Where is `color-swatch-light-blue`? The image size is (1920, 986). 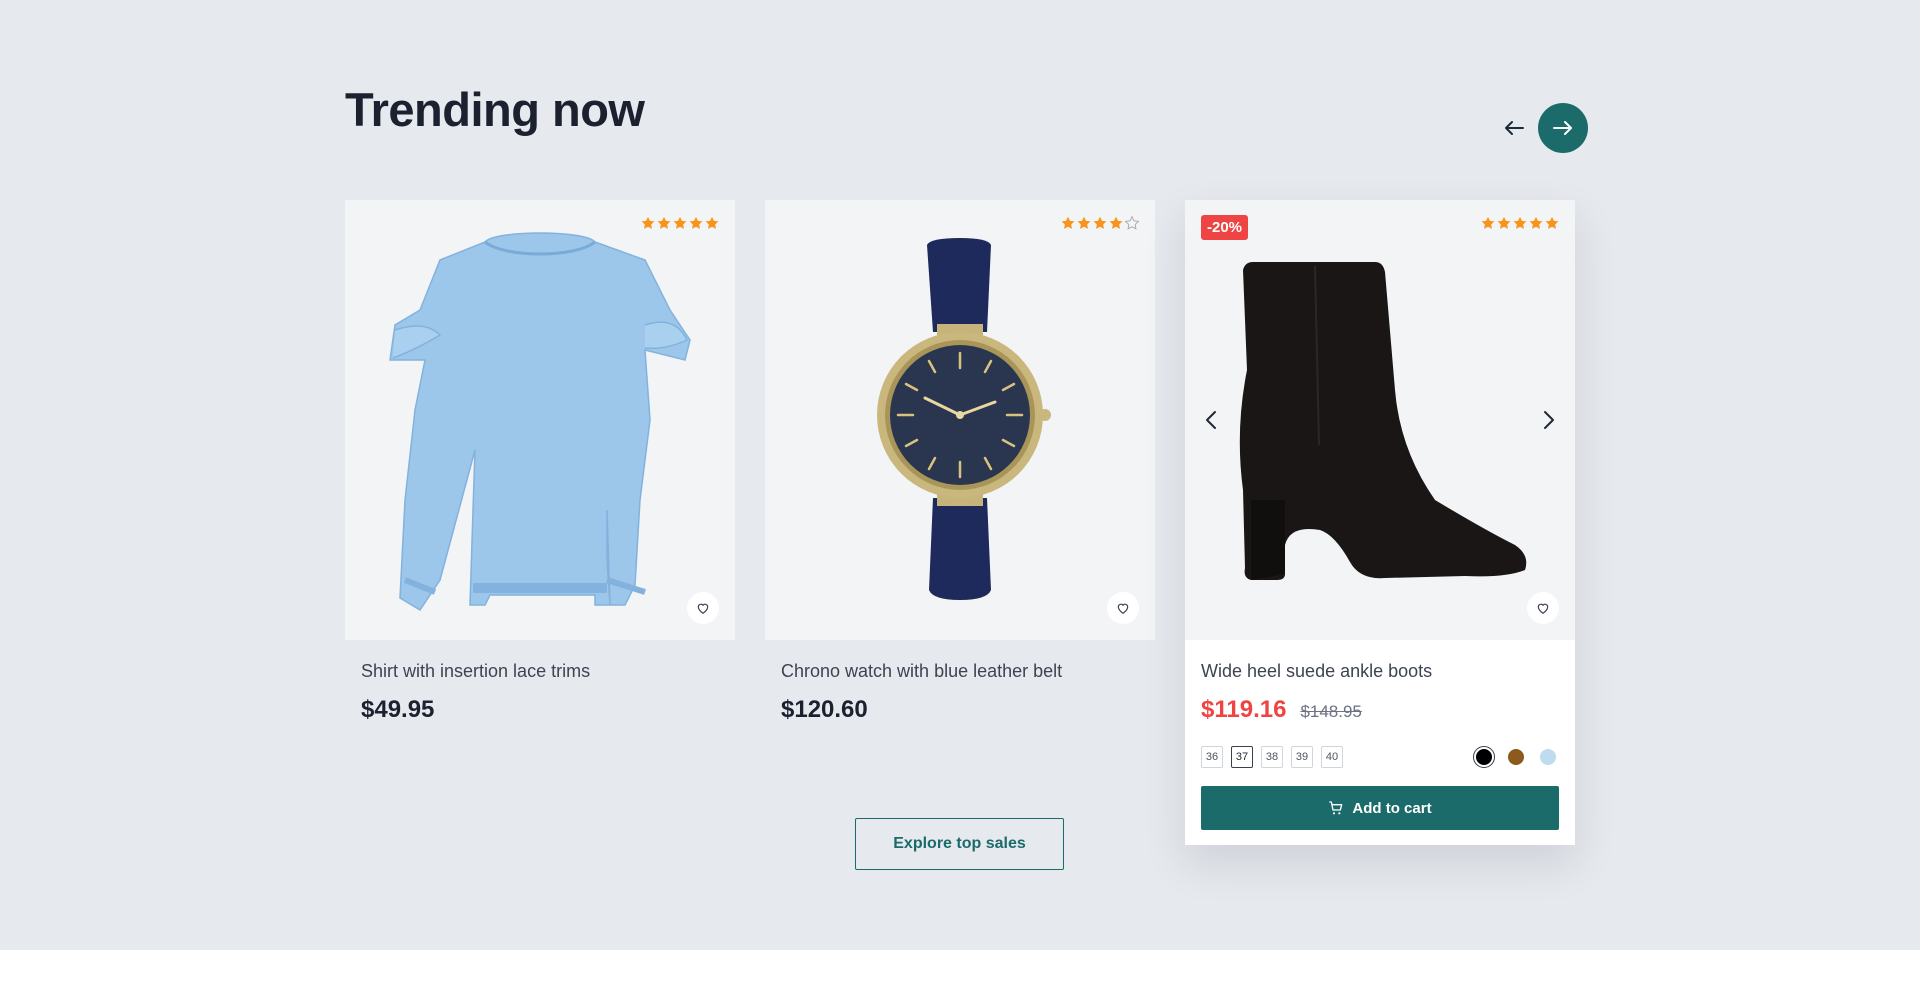 color-swatch-light-blue is located at coordinates (1548, 757).